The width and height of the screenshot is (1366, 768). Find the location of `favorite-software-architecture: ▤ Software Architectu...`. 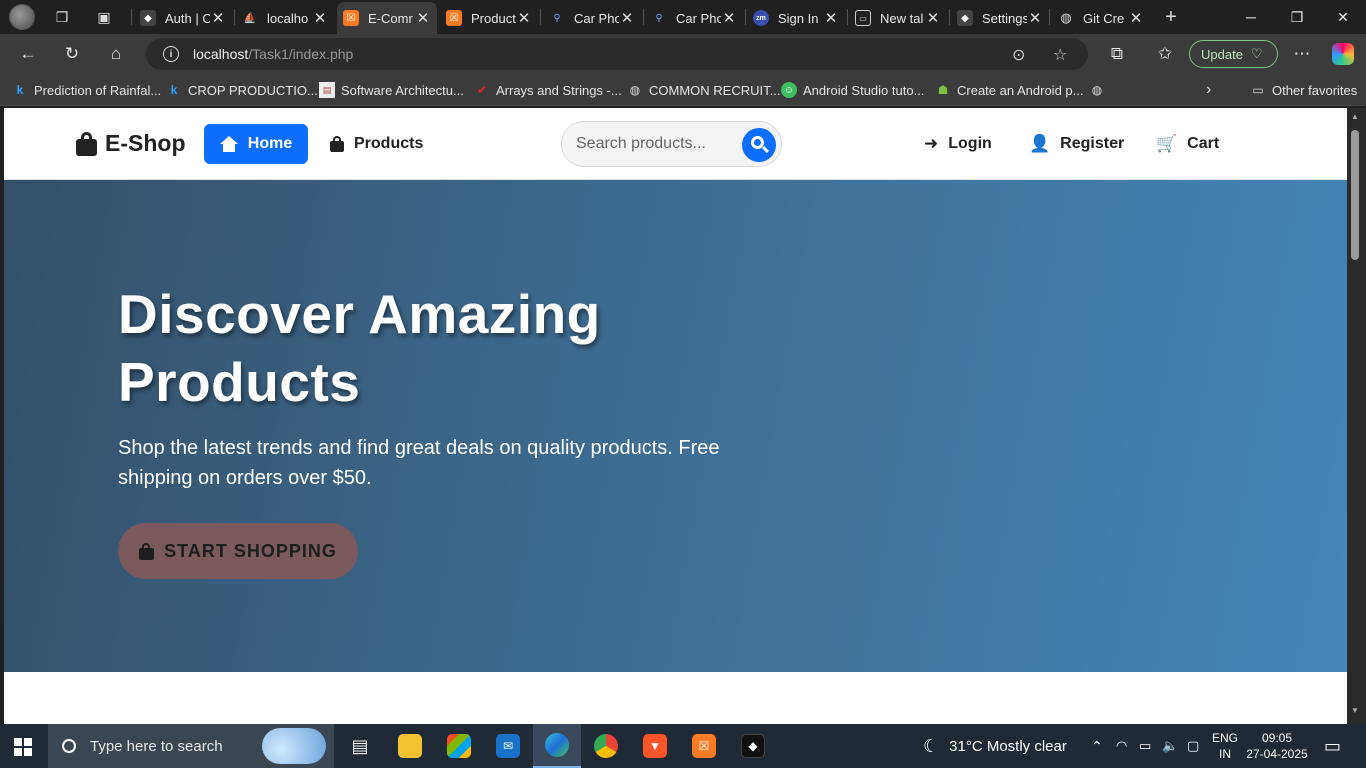

favorite-software-architecture: ▤ Software Architectu... is located at coordinates (391, 90).